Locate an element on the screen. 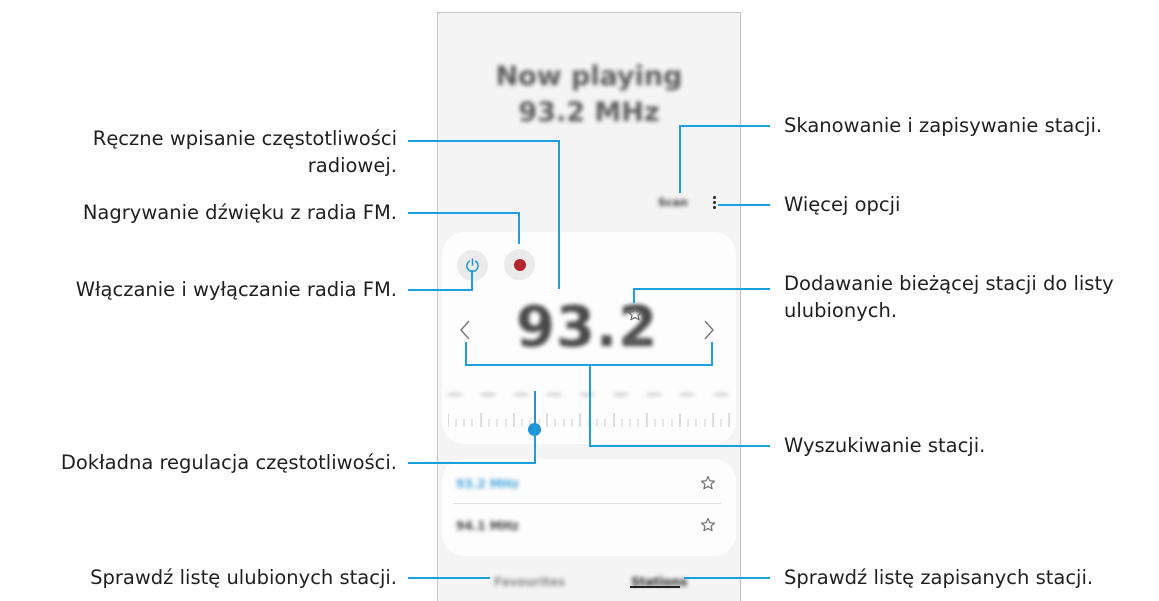 The width and height of the screenshot is (1159, 601). callout-search-station: Wyszukiwanie stacji. is located at coordinates (885, 445).